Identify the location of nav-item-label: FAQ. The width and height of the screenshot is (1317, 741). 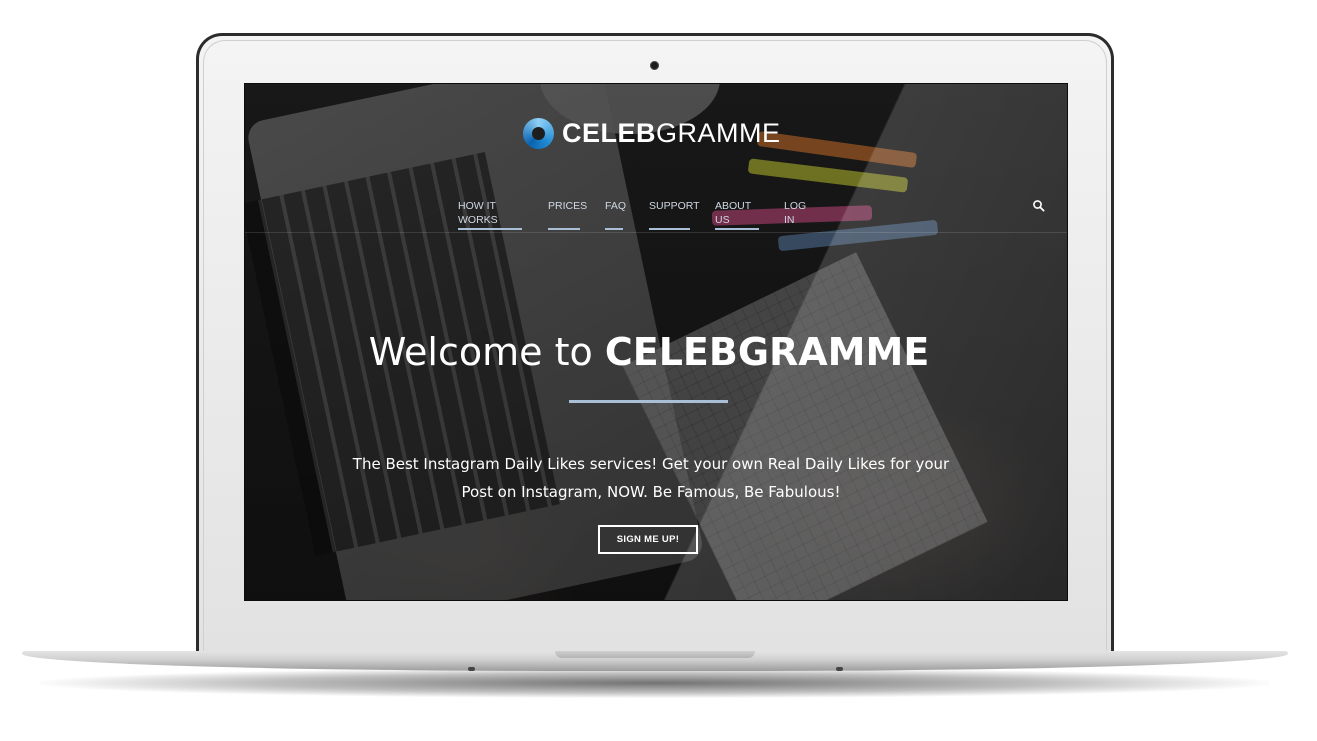
(616, 206).